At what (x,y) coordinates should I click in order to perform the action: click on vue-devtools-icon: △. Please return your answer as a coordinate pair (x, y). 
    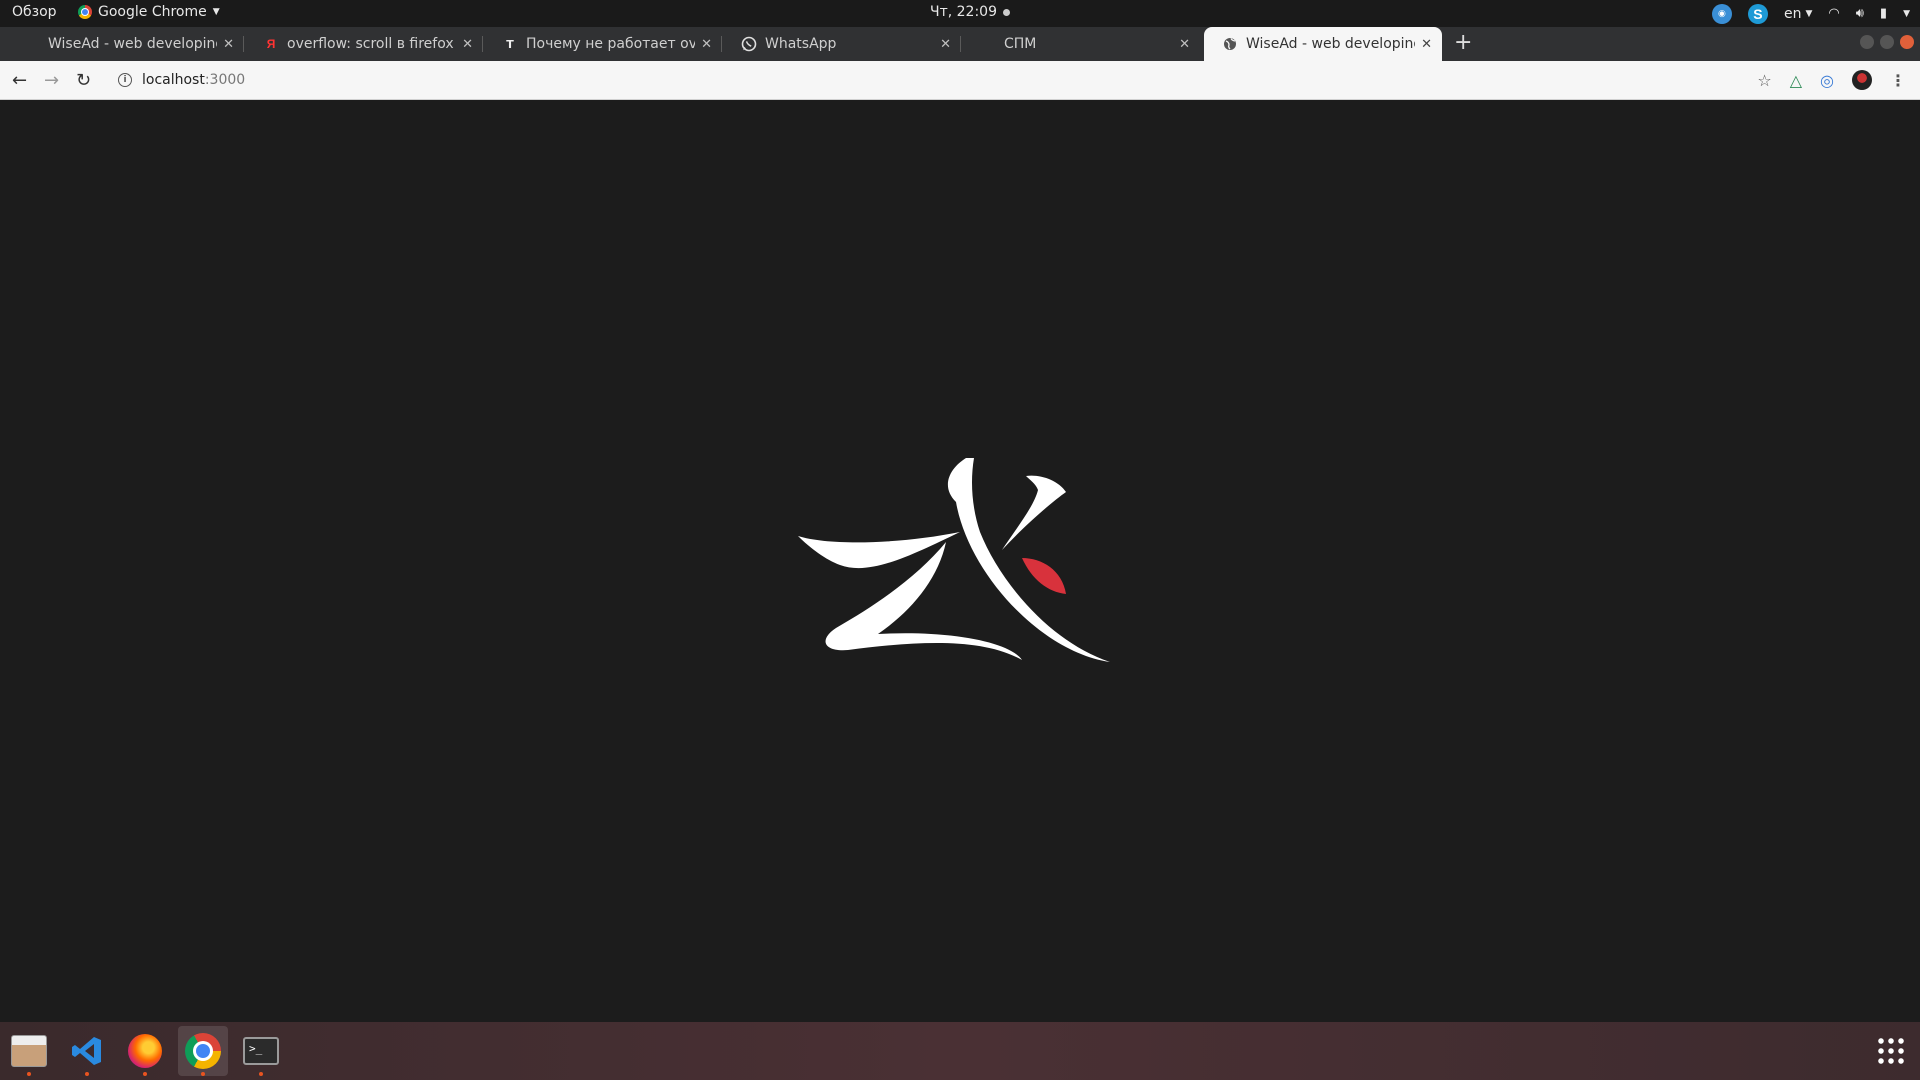
    Looking at the image, I should click on (1796, 80).